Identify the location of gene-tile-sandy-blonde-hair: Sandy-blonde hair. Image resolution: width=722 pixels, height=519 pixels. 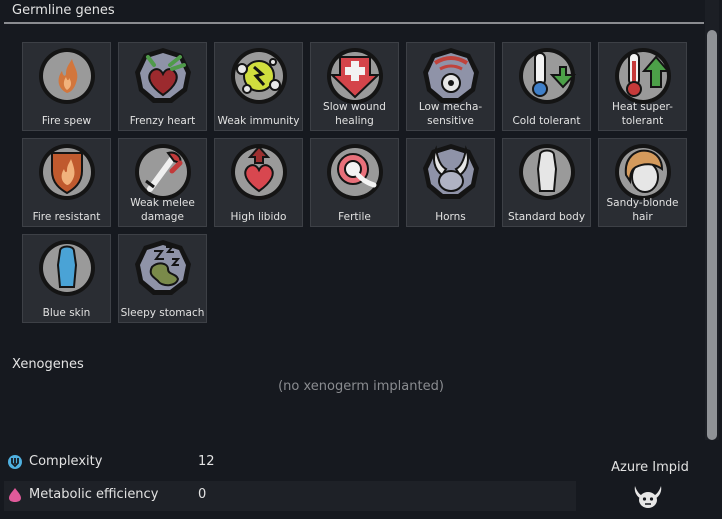
(642, 182).